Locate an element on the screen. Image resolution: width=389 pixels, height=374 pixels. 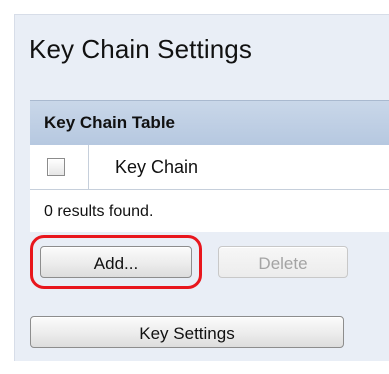
results-row: 0 results found. is located at coordinates (209, 211).